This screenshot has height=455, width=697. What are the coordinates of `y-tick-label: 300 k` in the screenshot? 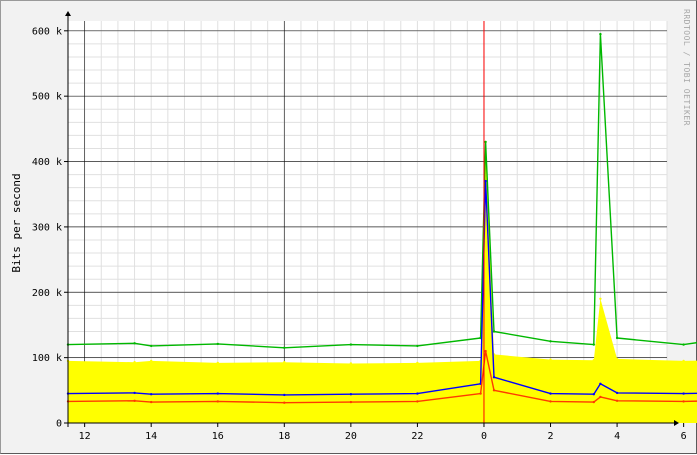 It's located at (47, 227).